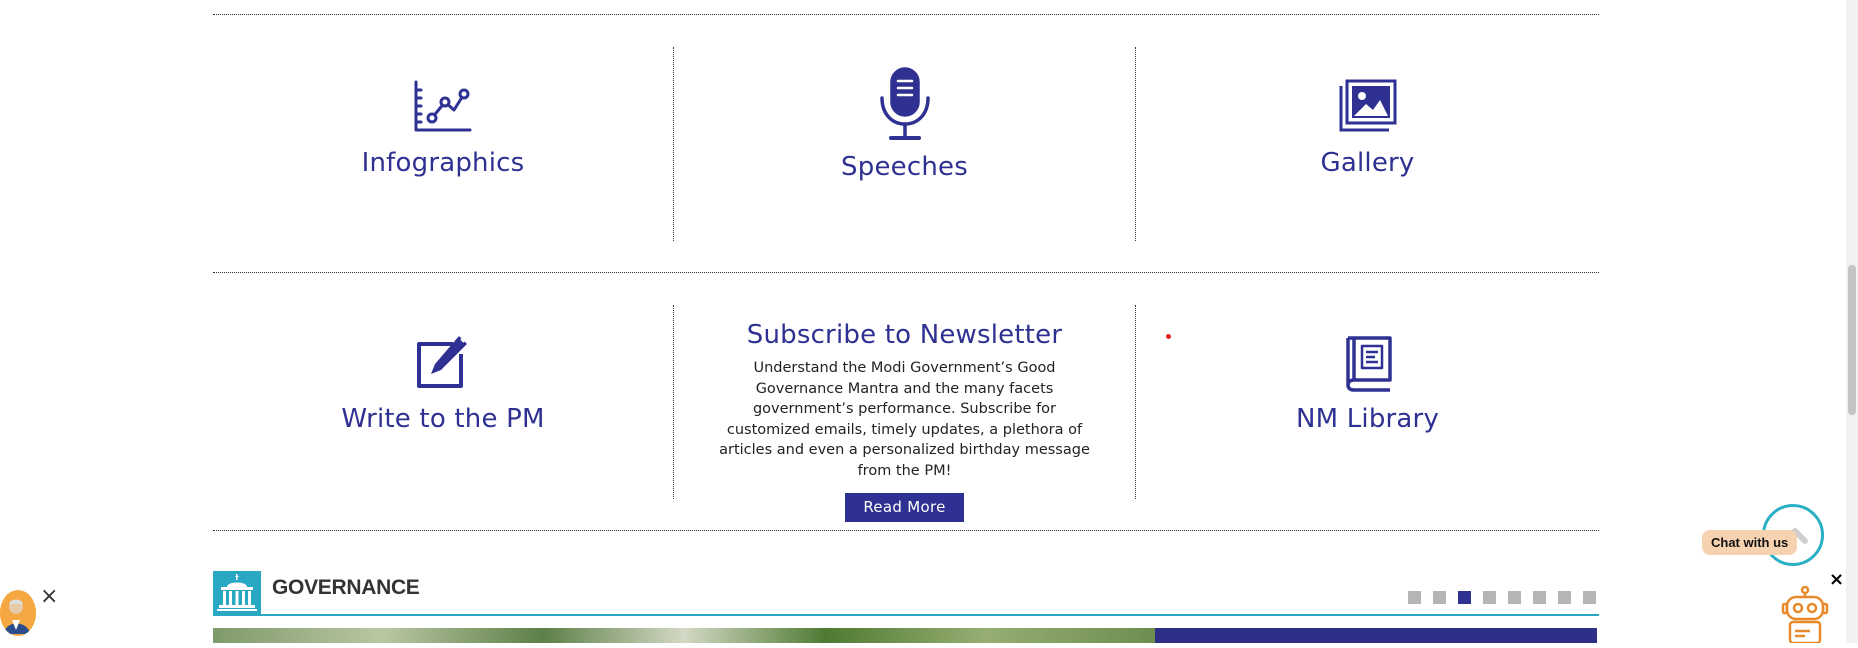 This screenshot has height=648, width=1858. Describe the element at coordinates (1376, 635) in the screenshot. I see `governance-banner-panel` at that location.